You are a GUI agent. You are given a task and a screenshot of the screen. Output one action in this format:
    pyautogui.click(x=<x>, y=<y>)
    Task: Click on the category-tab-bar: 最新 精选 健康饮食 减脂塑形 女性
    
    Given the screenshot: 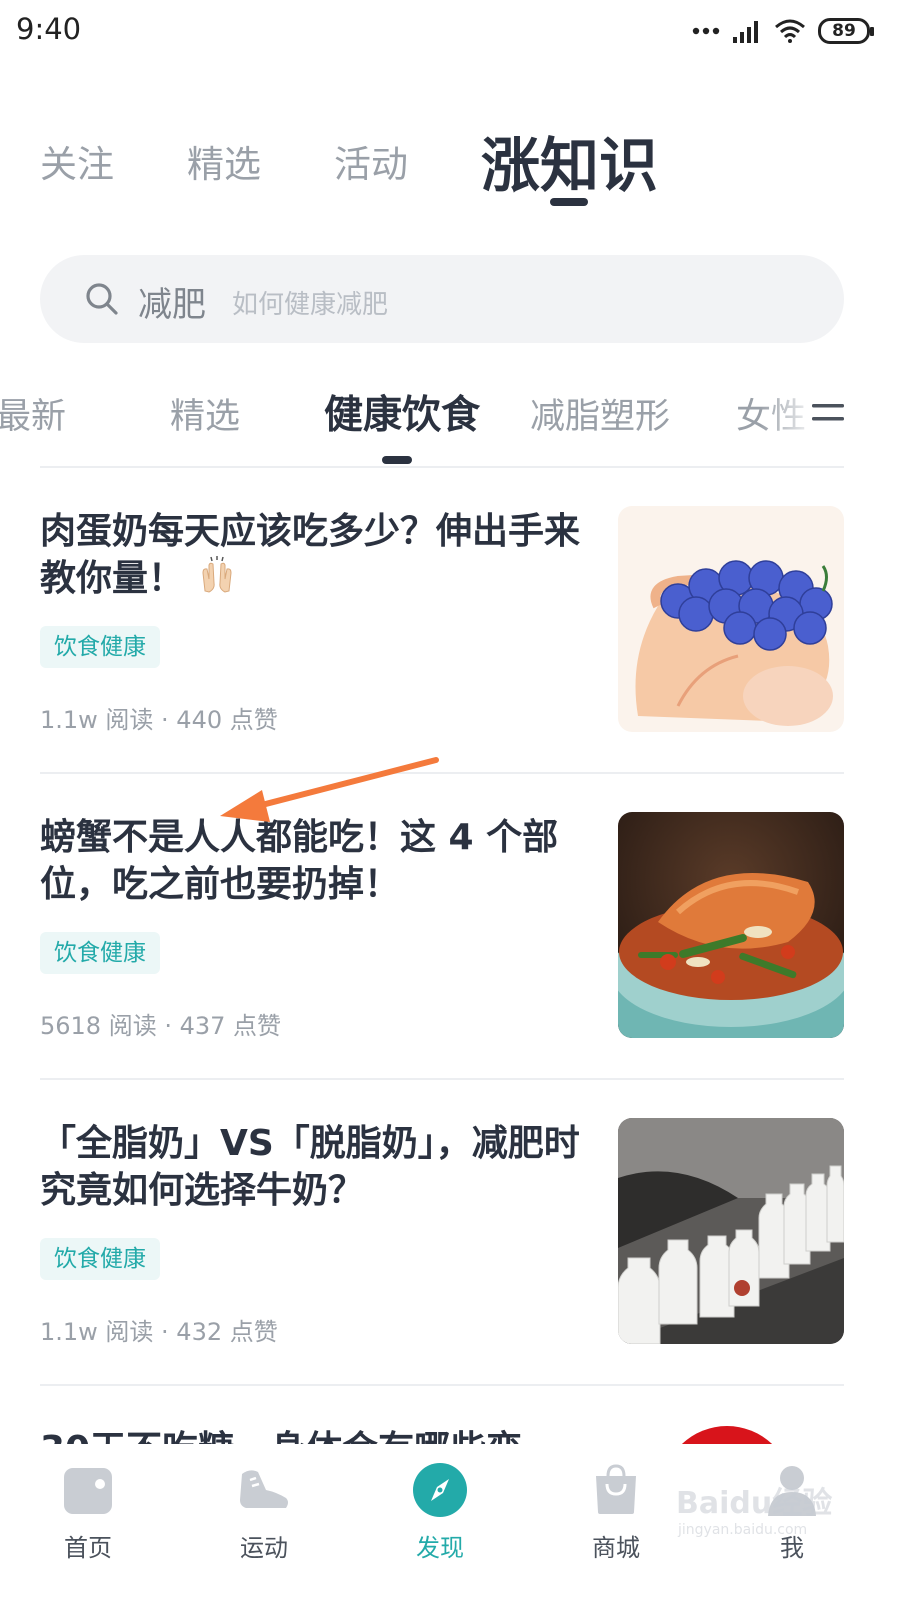 What is the action you would take?
    pyautogui.click(x=450, y=424)
    